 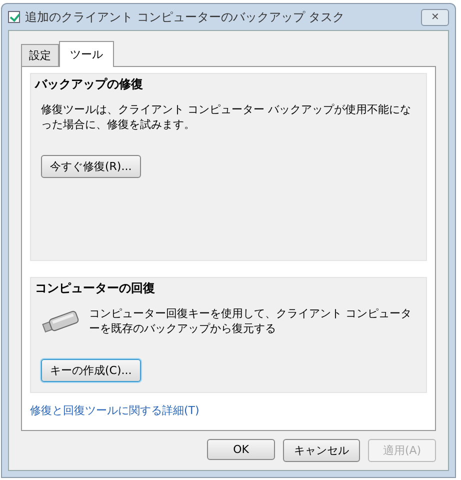 What do you see at coordinates (89, 84) in the screenshot?
I see `section-heading: バックアップの修復` at bounding box center [89, 84].